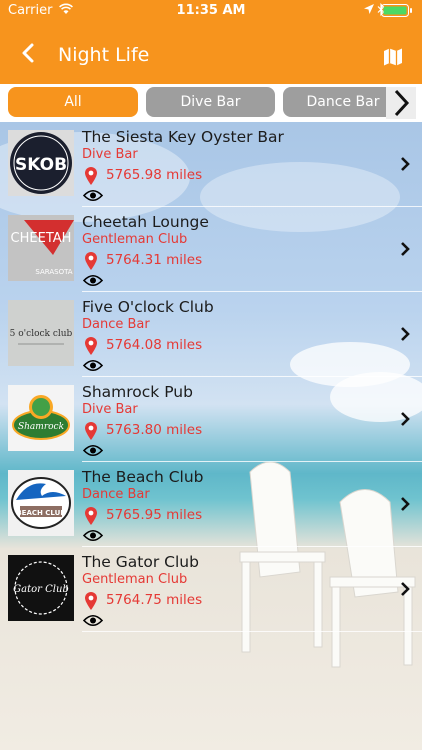 The image size is (422, 750). I want to click on venue-name: Shamrock Pub, so click(137, 392).